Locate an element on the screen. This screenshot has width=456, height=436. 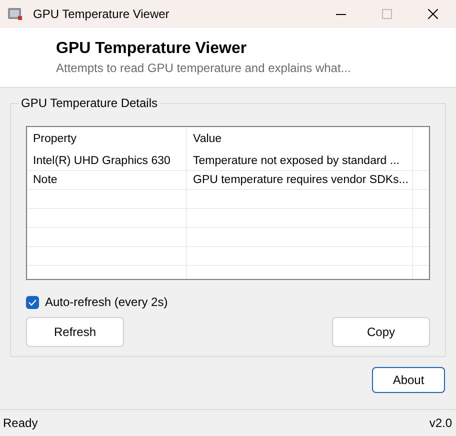
column-header: Property is located at coordinates (107, 139).